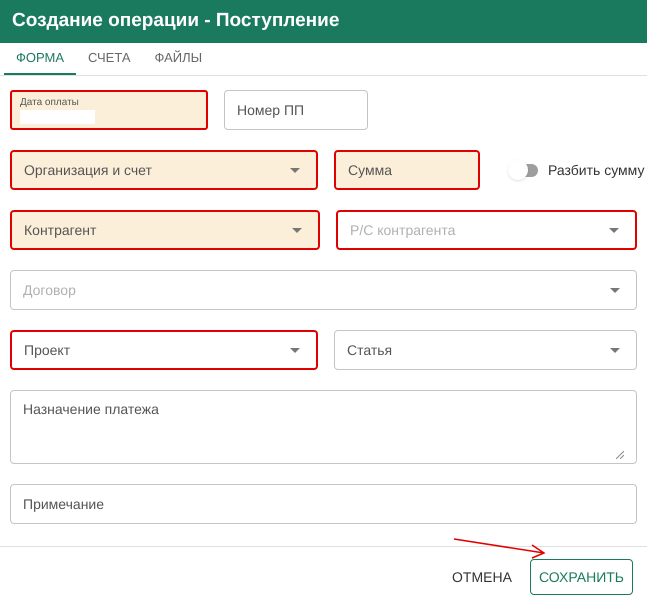 The height and width of the screenshot is (607, 647). Describe the element at coordinates (178, 59) in the screenshot. I see `tab: ФАЙЛЫ` at that location.